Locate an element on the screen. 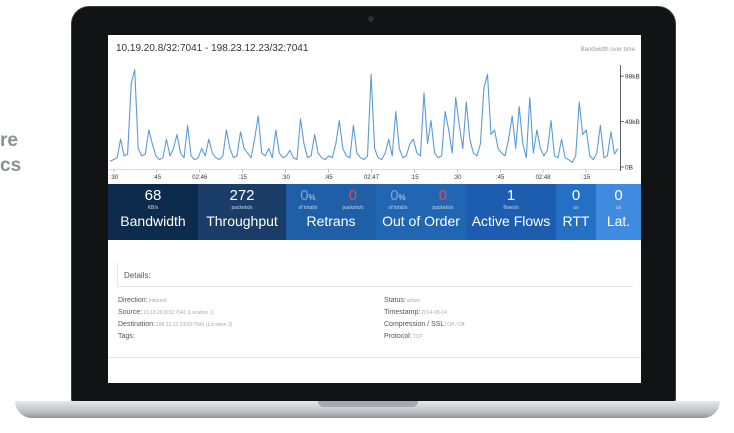  out-of-order-percent-symbol: % is located at coordinates (402, 197).